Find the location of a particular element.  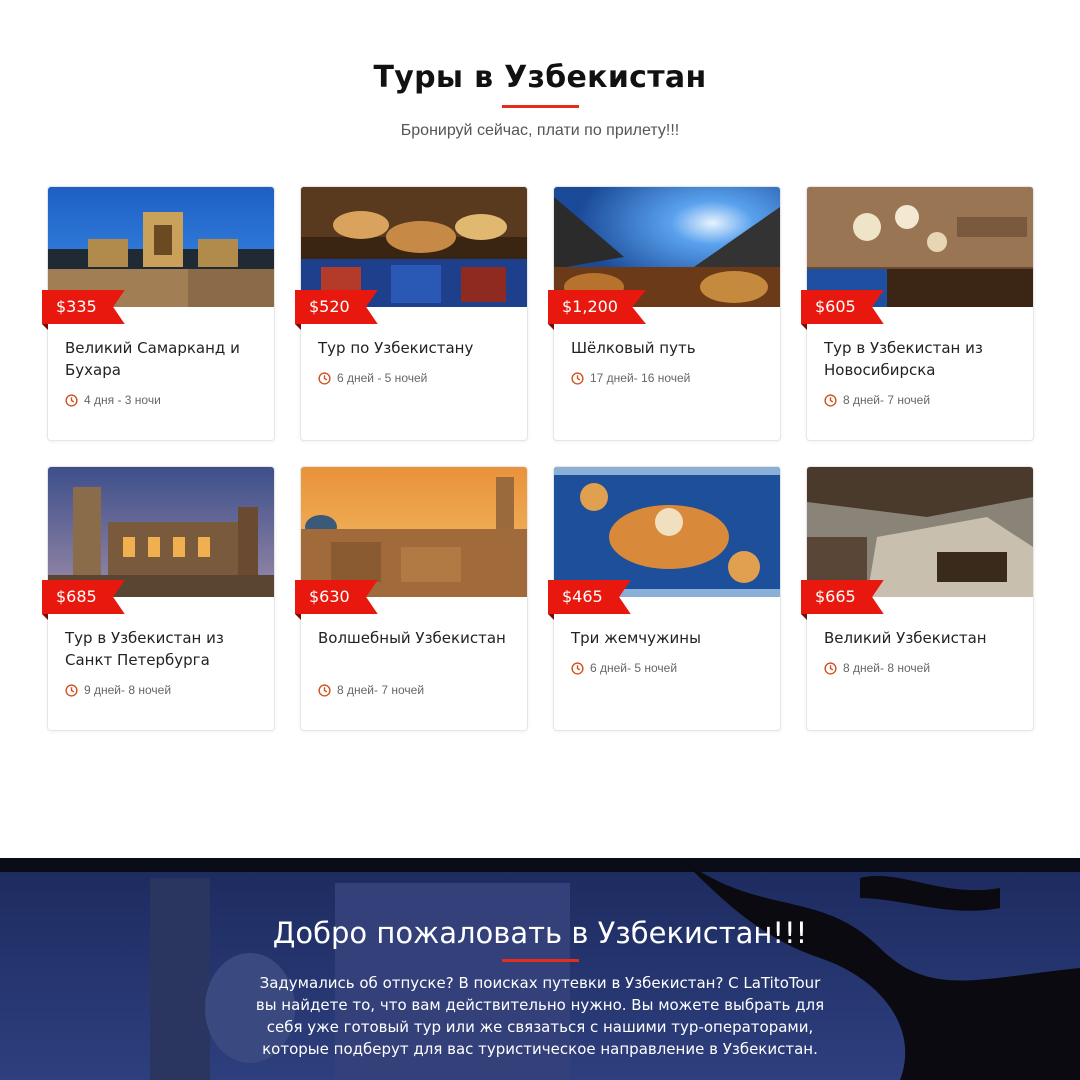

price-badge: $630 is located at coordinates (336, 597).